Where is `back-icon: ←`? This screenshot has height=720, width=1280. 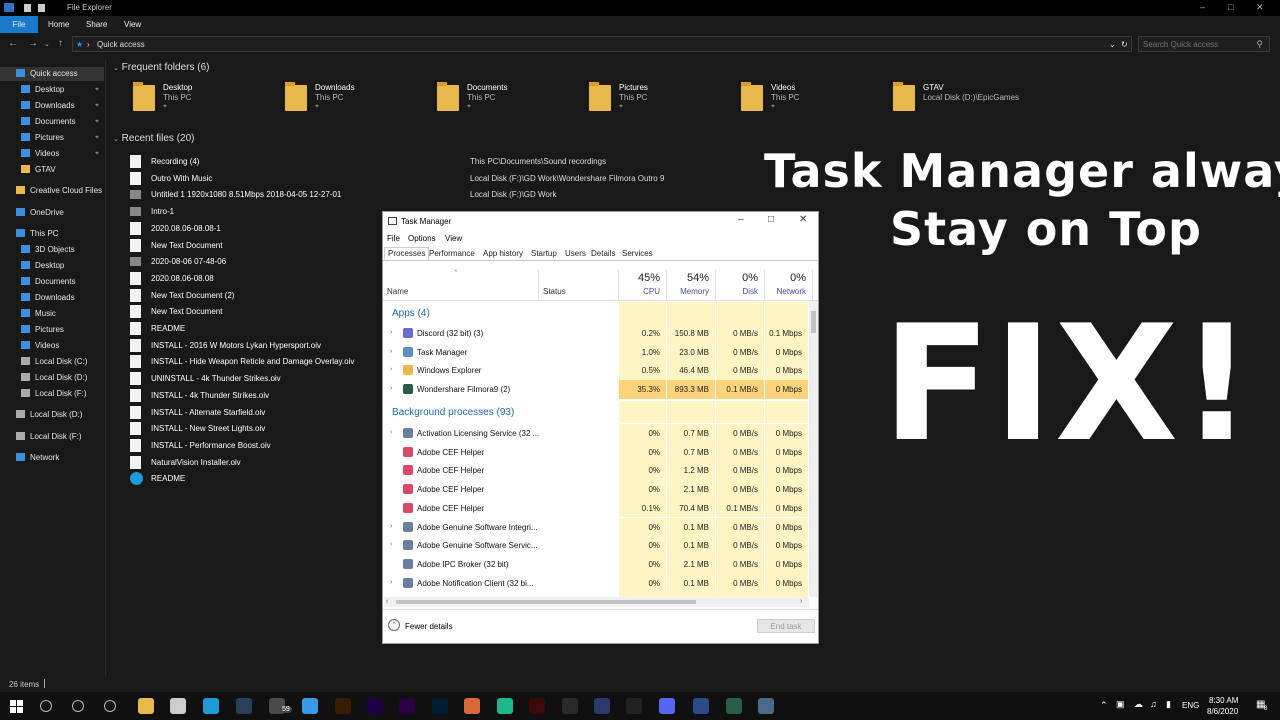
back-icon: ← is located at coordinates (13, 43).